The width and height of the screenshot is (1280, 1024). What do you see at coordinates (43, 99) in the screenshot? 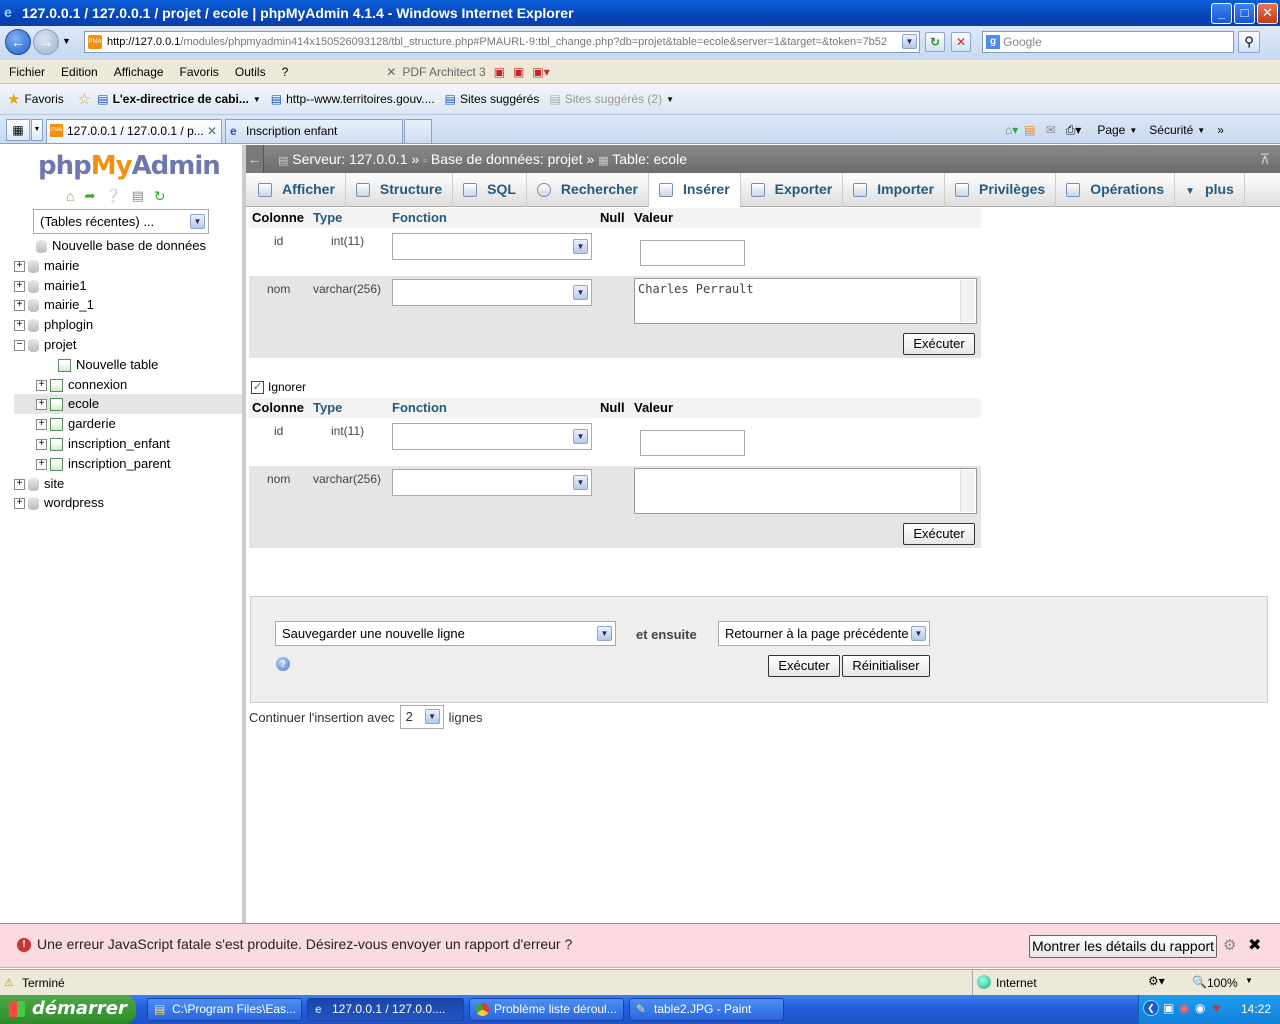
I see `favorites-button: Favoris` at bounding box center [43, 99].